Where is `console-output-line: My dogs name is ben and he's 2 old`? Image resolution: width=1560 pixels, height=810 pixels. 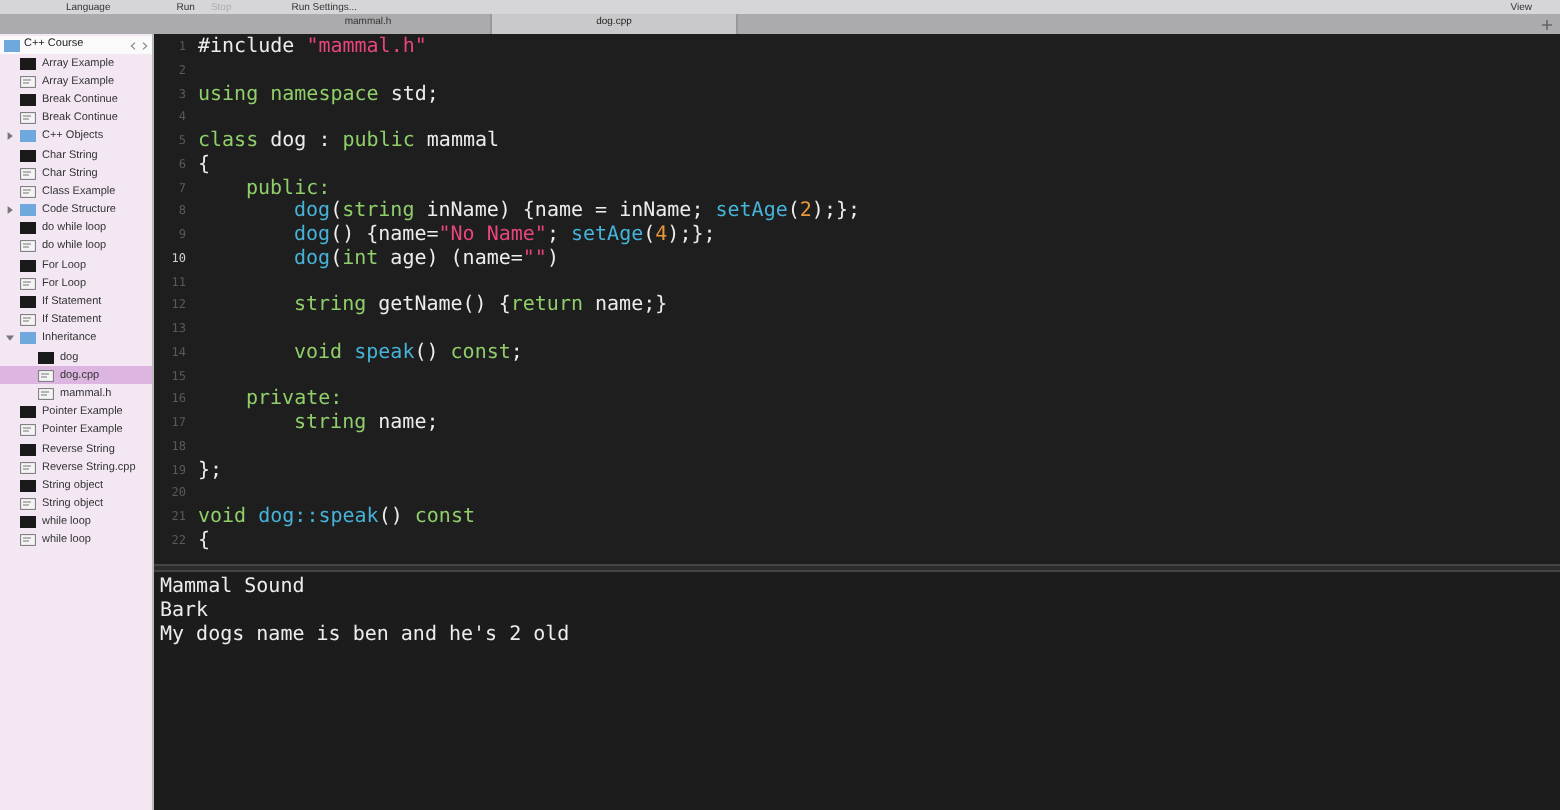
console-output-line: My dogs name is ben and he's 2 old is located at coordinates (366, 635).